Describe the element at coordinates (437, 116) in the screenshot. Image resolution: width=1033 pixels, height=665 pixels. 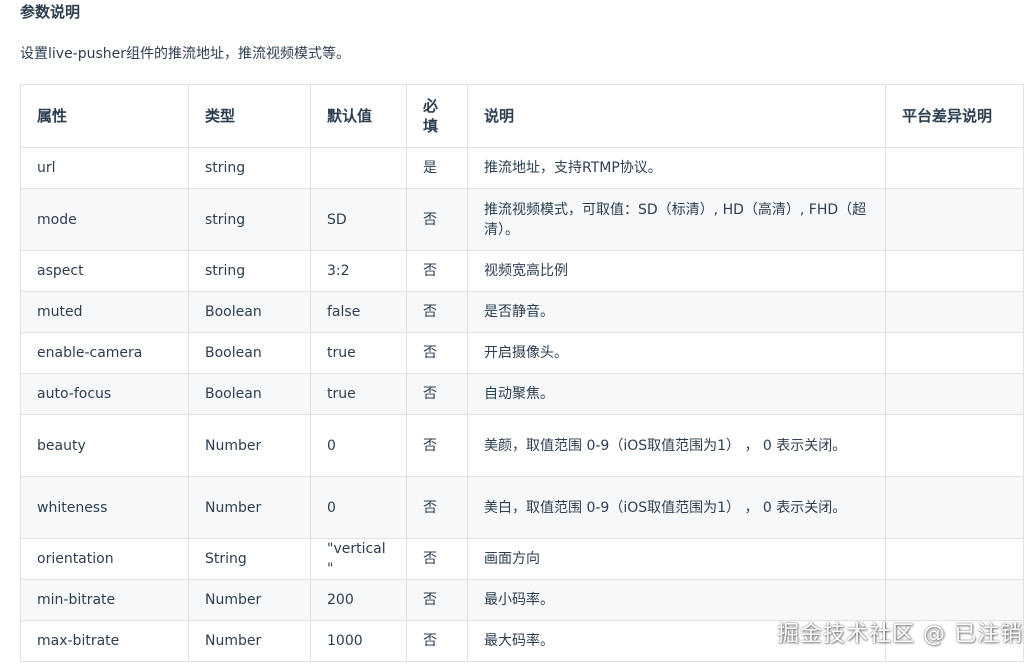
I see `header-required: 必填` at that location.